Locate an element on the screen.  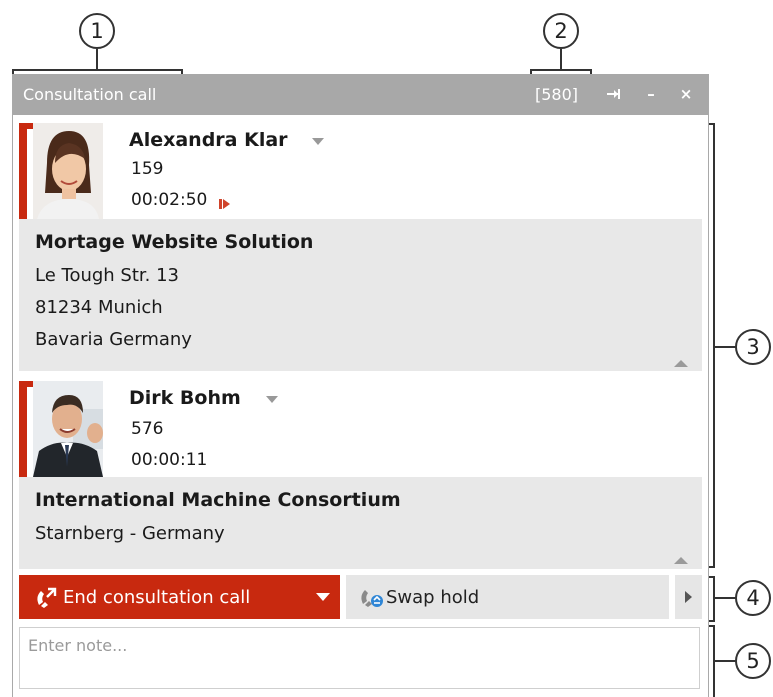
end-consultation-call-button: End consultation call is located at coordinates (179, 597).